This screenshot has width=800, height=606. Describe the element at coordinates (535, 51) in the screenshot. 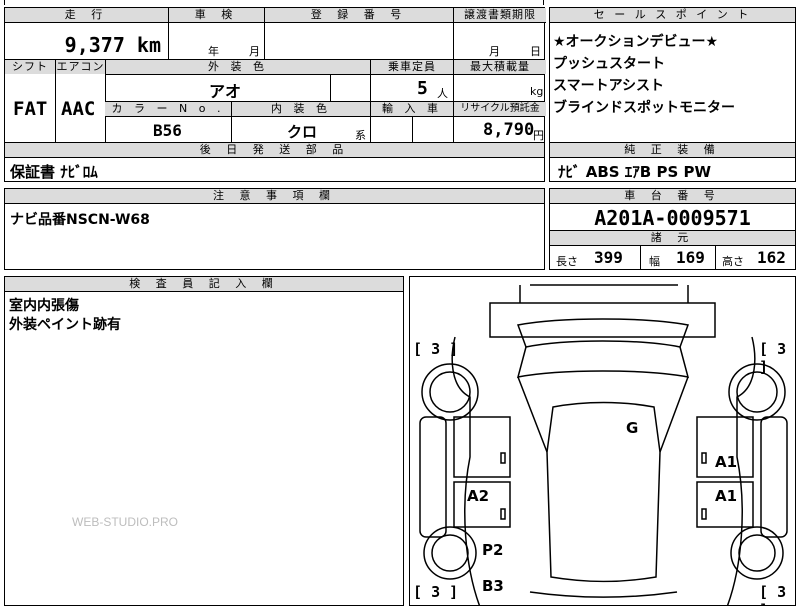

I see `transfer-day: 日` at that location.